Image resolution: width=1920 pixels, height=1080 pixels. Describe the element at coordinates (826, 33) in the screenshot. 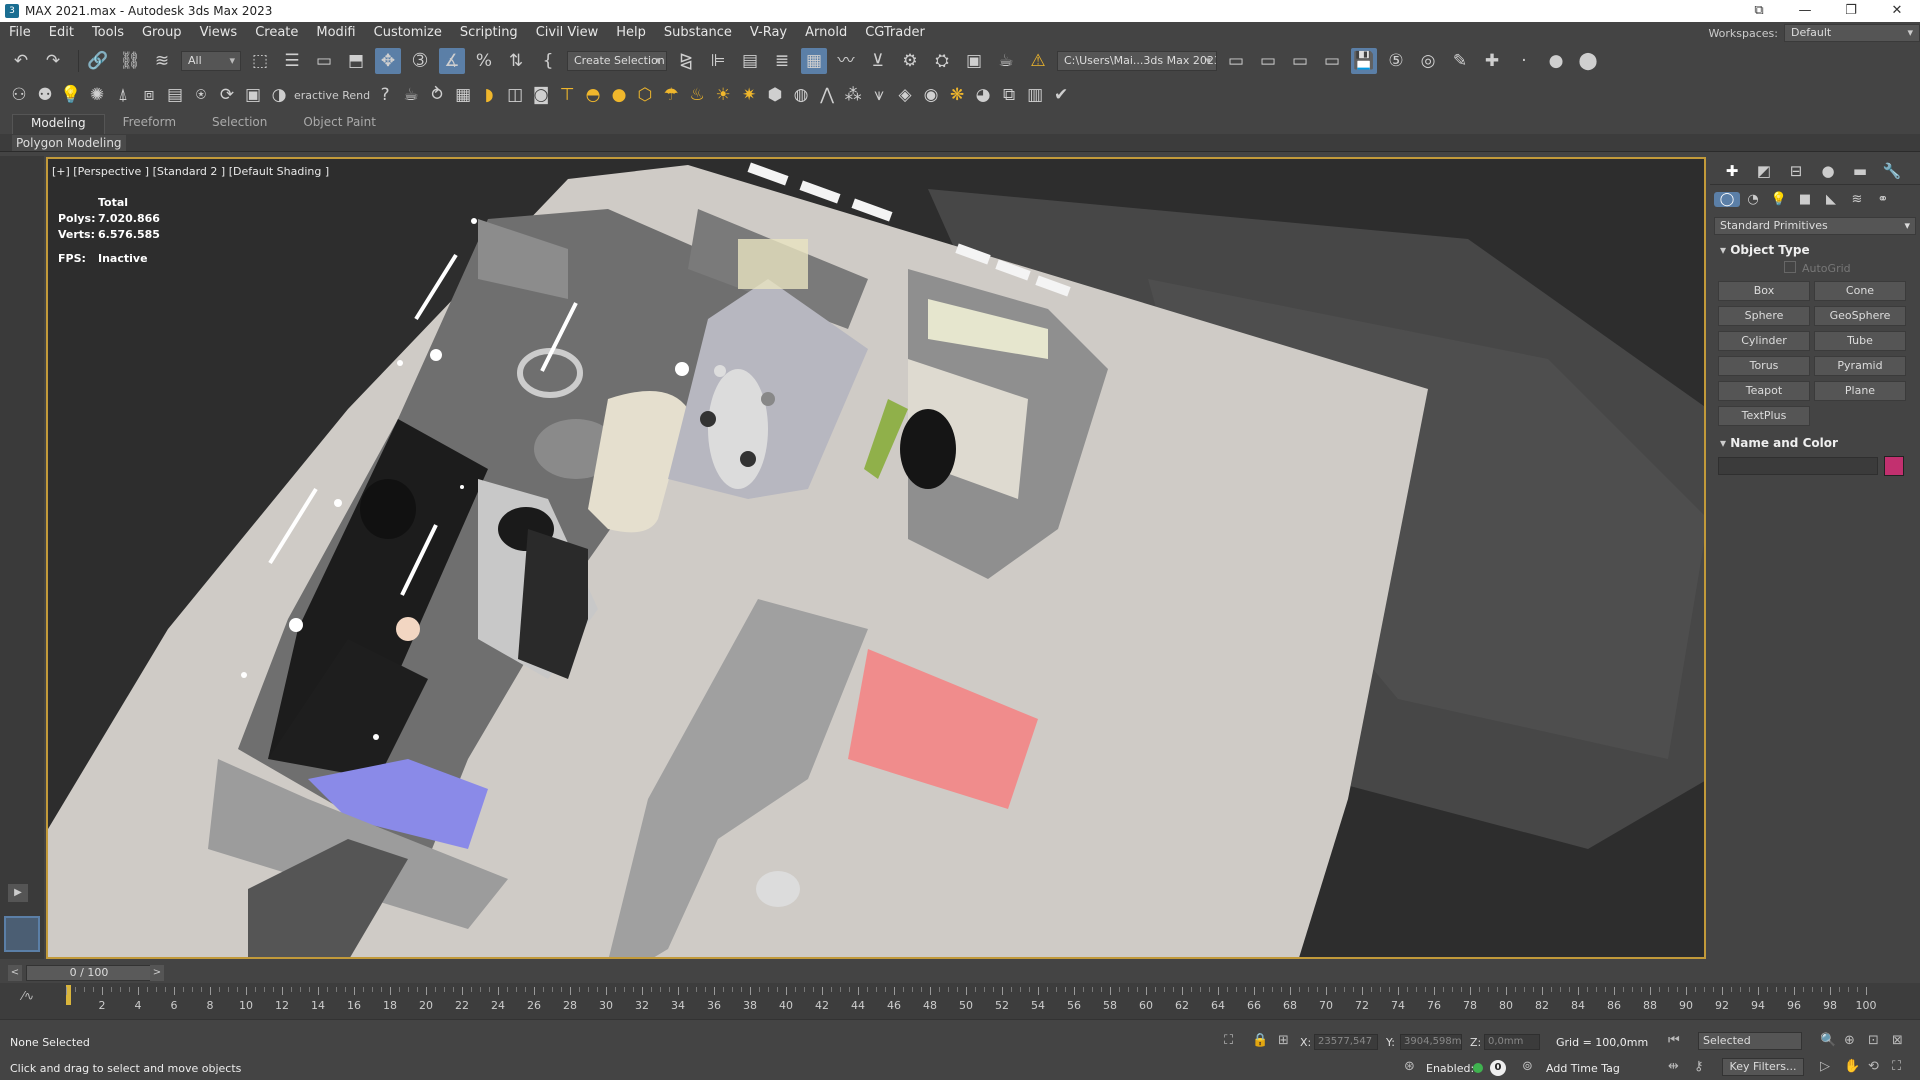

I see `menu-arnold: Arnold` at that location.